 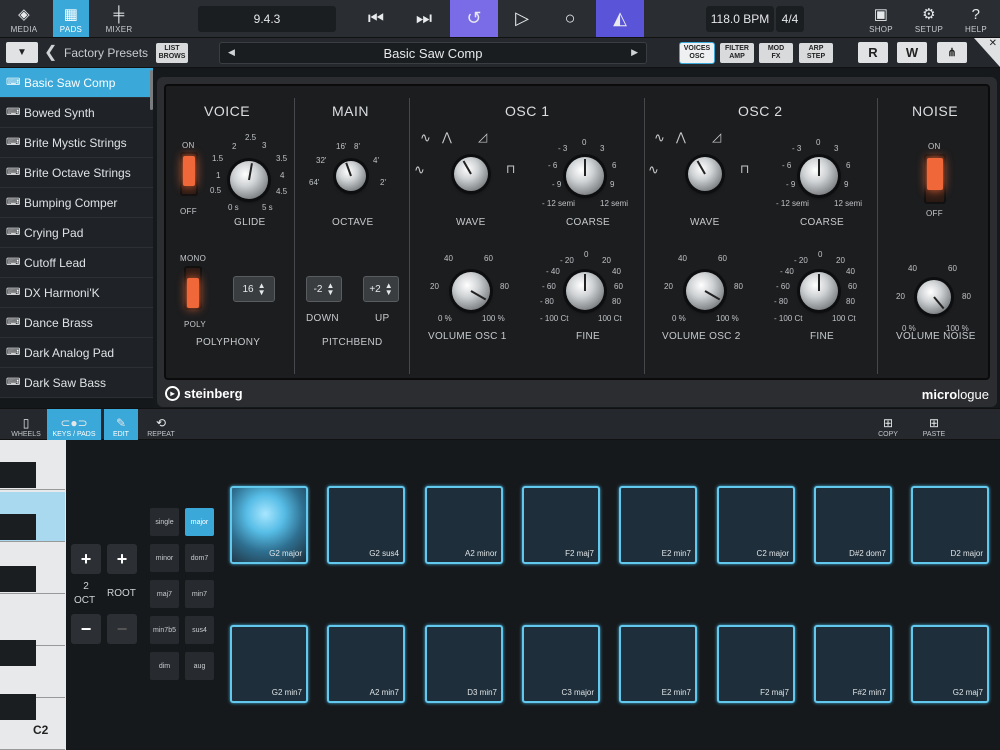 I want to click on chord-type-button: sus4, so click(x=199, y=630).